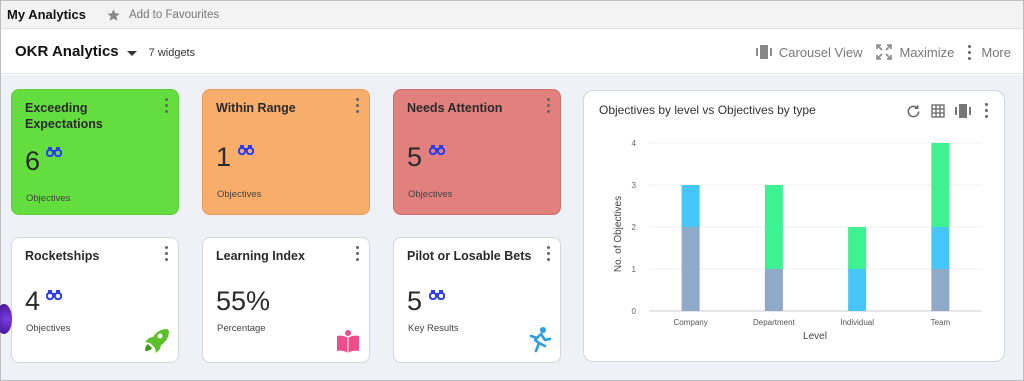  What do you see at coordinates (512, 15) in the screenshot?
I see `top-bar: My Analytics Add to Favourites` at bounding box center [512, 15].